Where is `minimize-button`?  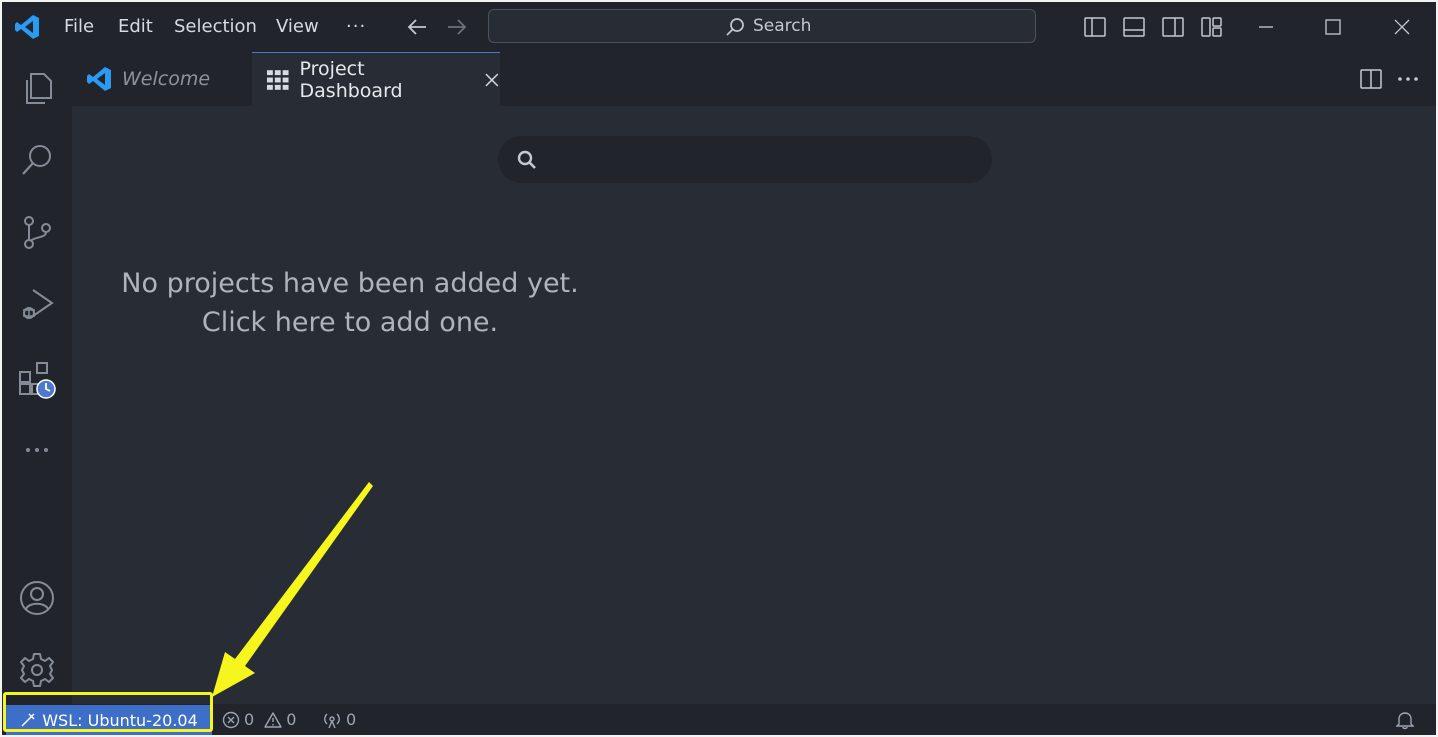
minimize-button is located at coordinates (1266, 27).